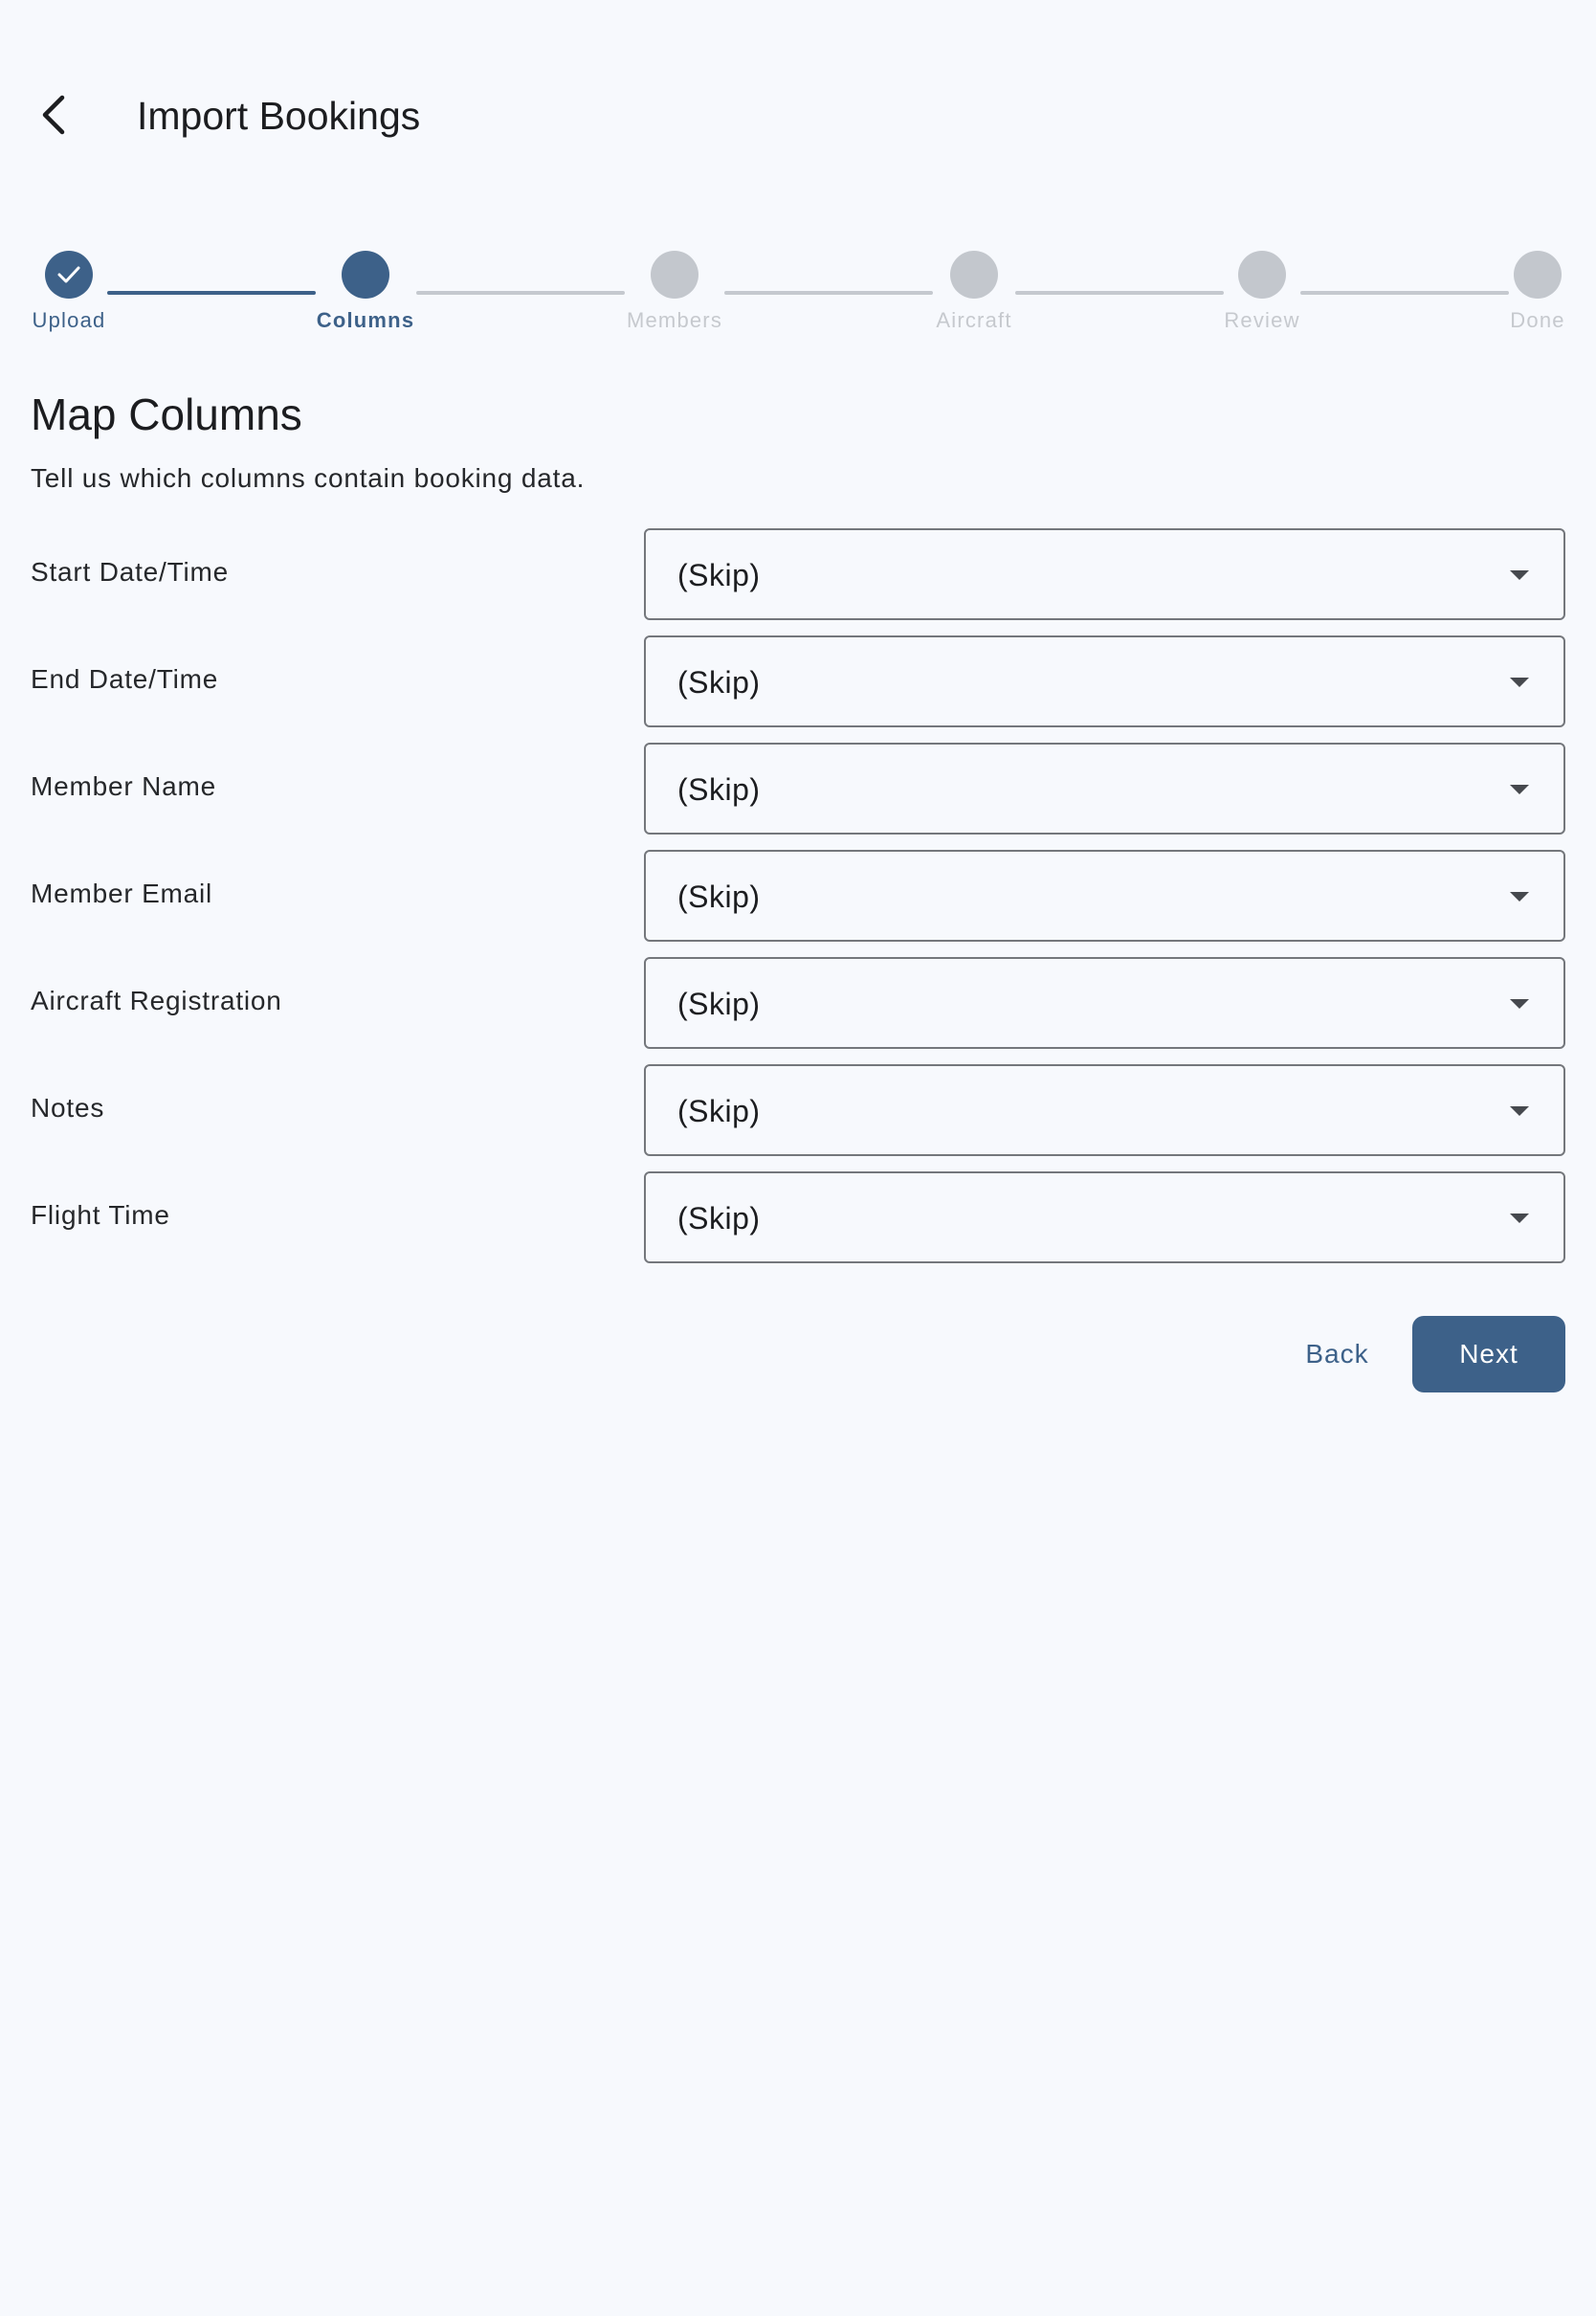  Describe the element at coordinates (131, 572) in the screenshot. I see `field-label: Start Date/Time` at that location.